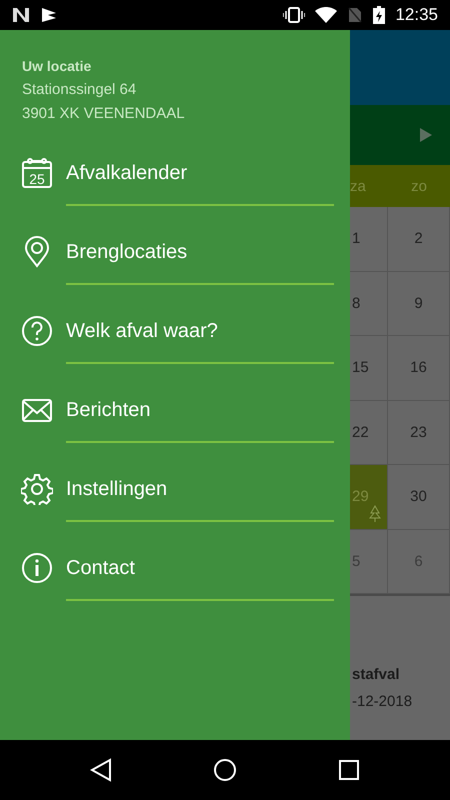 The width and height of the screenshot is (450, 800). I want to click on menu-item: Berichten, so click(175, 410).